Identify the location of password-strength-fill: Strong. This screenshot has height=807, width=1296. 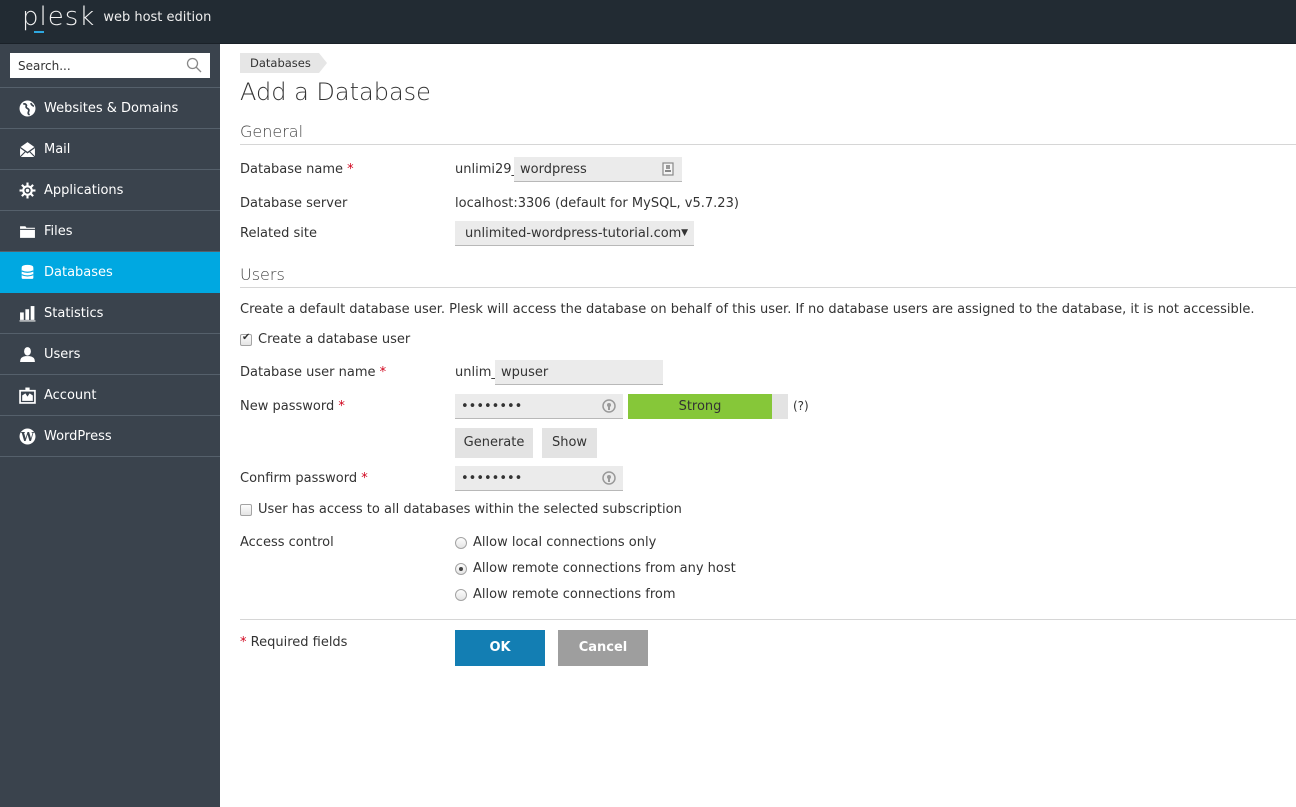
(700, 406).